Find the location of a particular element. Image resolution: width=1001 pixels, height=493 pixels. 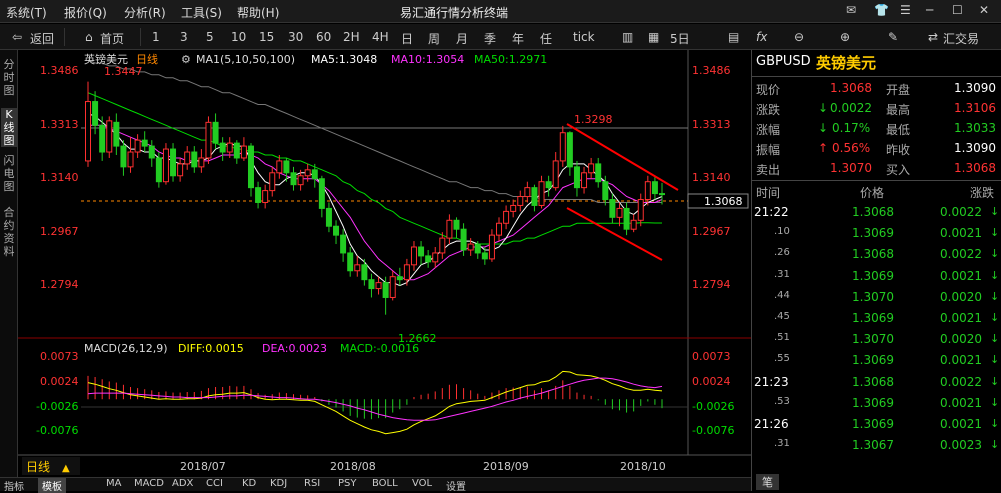

label-amplitude: 振幅 is located at coordinates (768, 150).